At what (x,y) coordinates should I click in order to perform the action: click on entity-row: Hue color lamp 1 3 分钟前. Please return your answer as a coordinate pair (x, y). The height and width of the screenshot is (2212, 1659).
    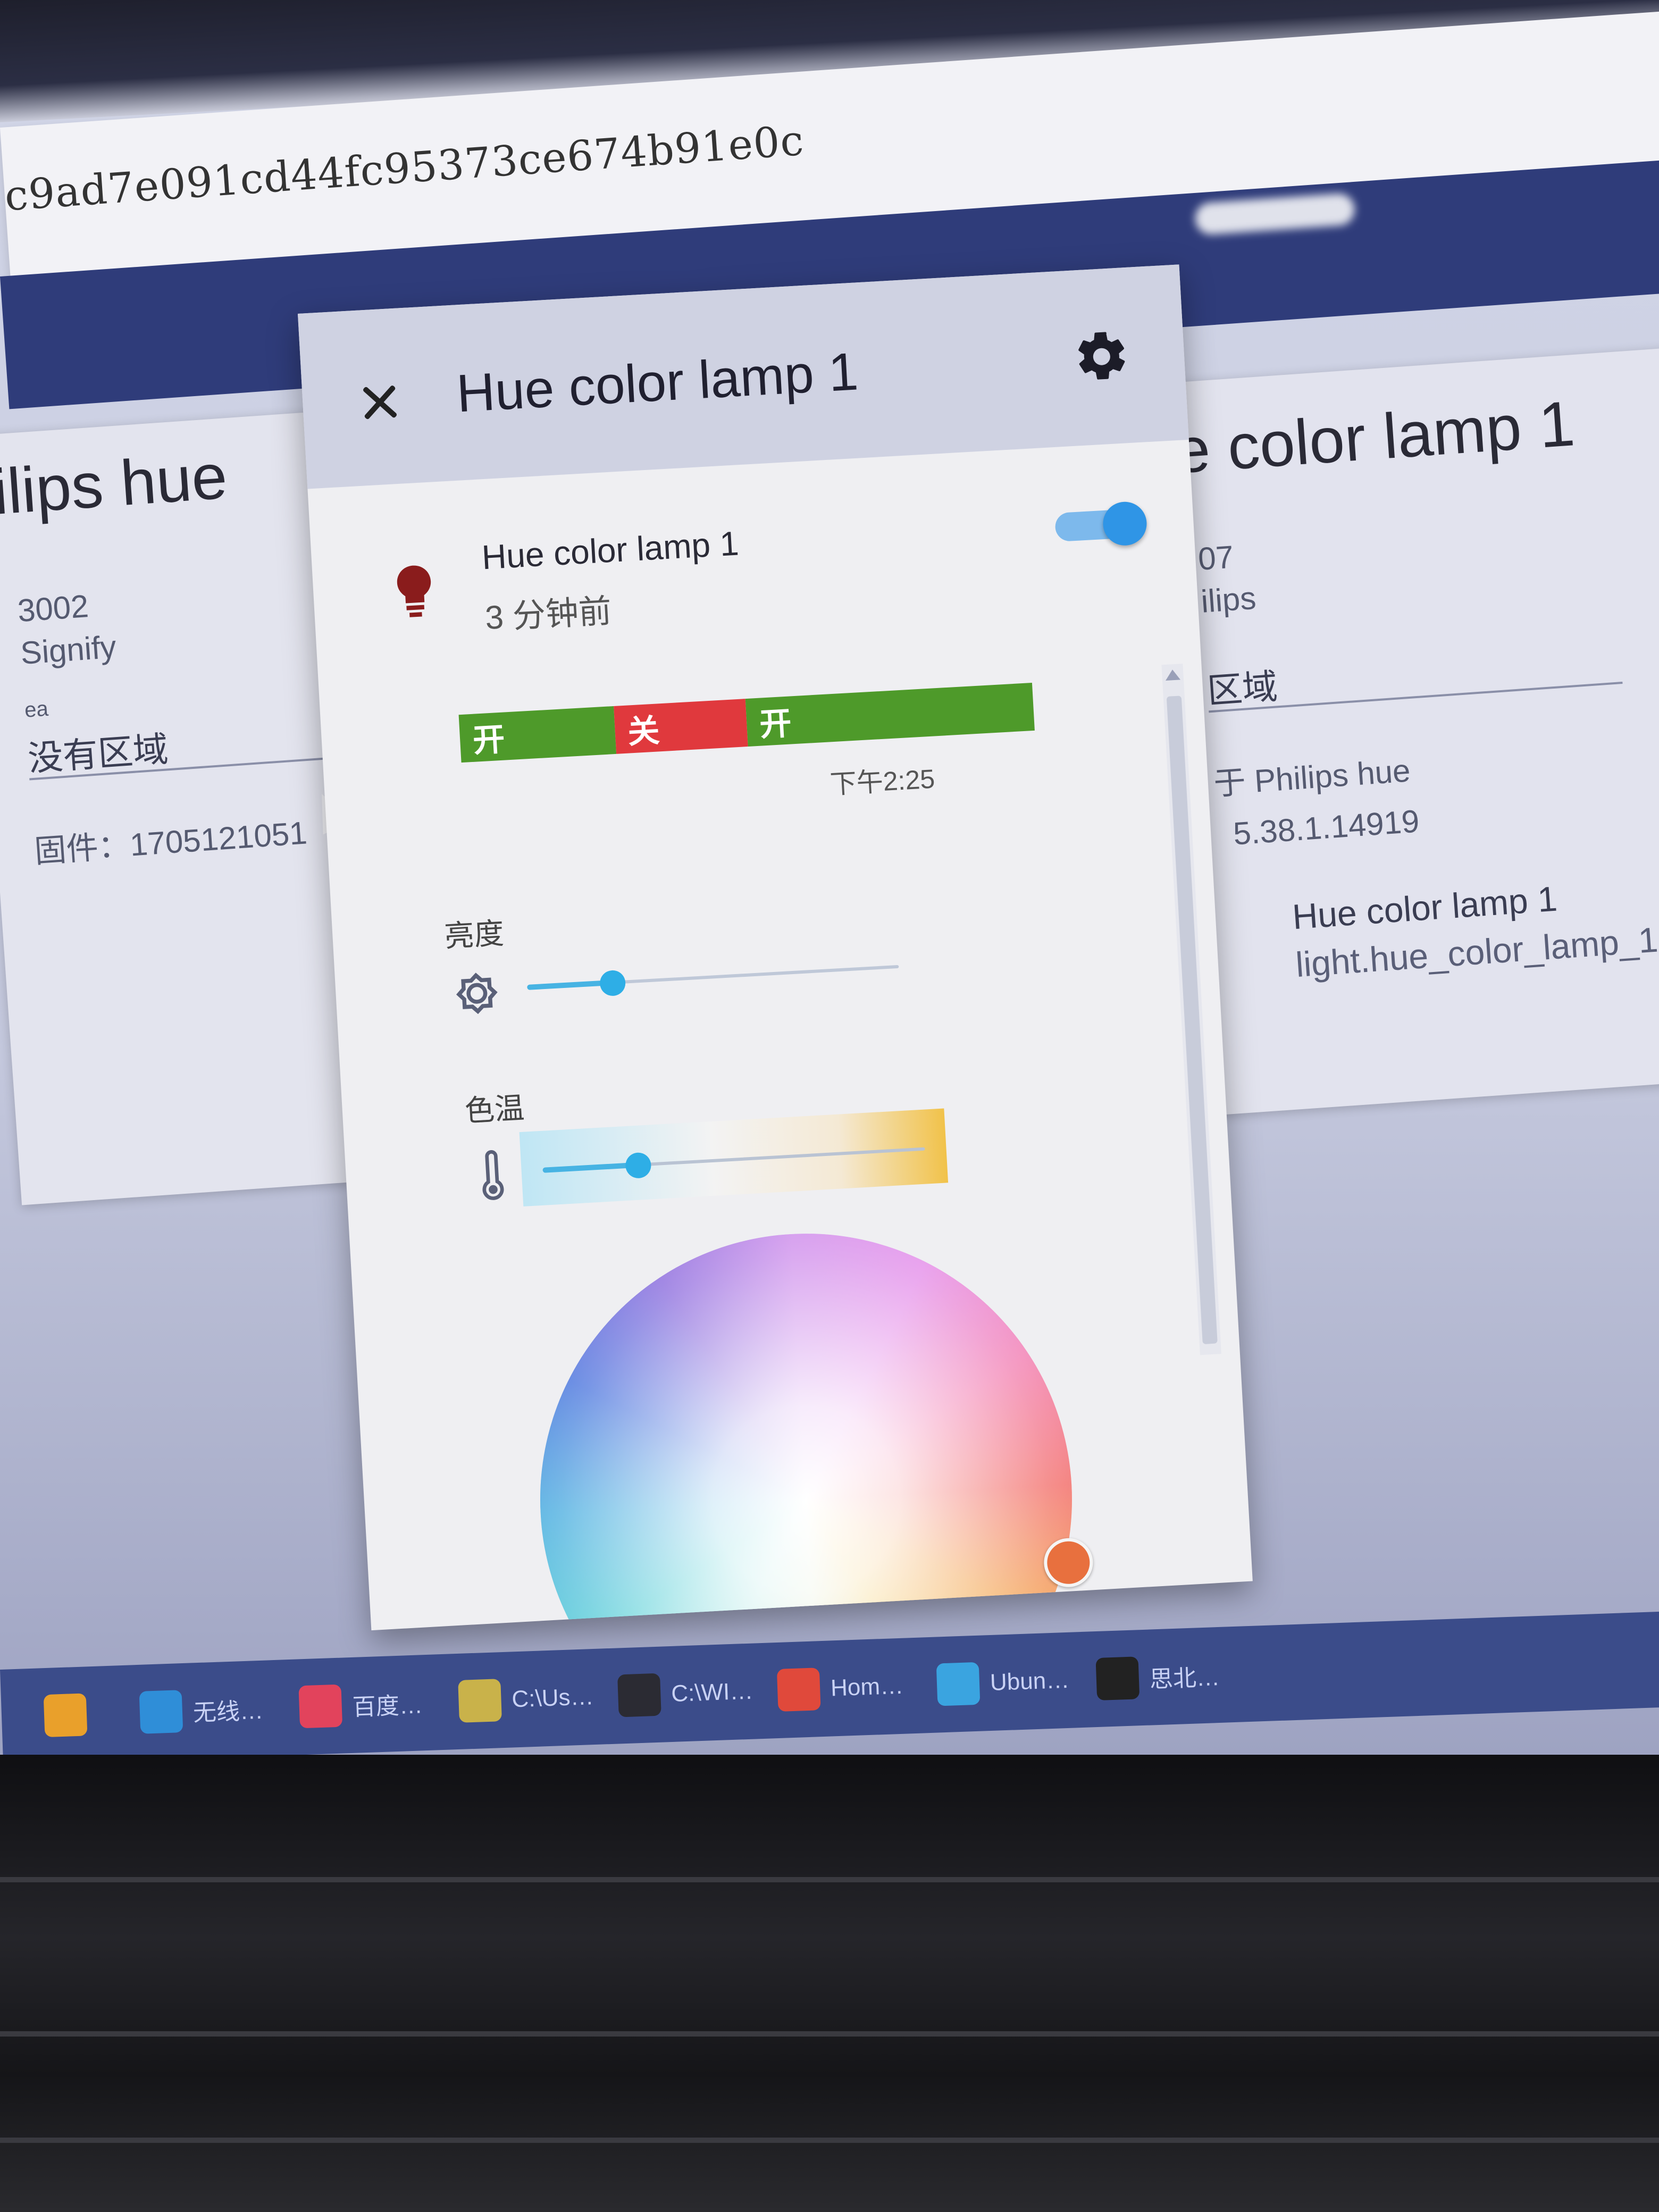
    Looking at the image, I should click on (754, 581).